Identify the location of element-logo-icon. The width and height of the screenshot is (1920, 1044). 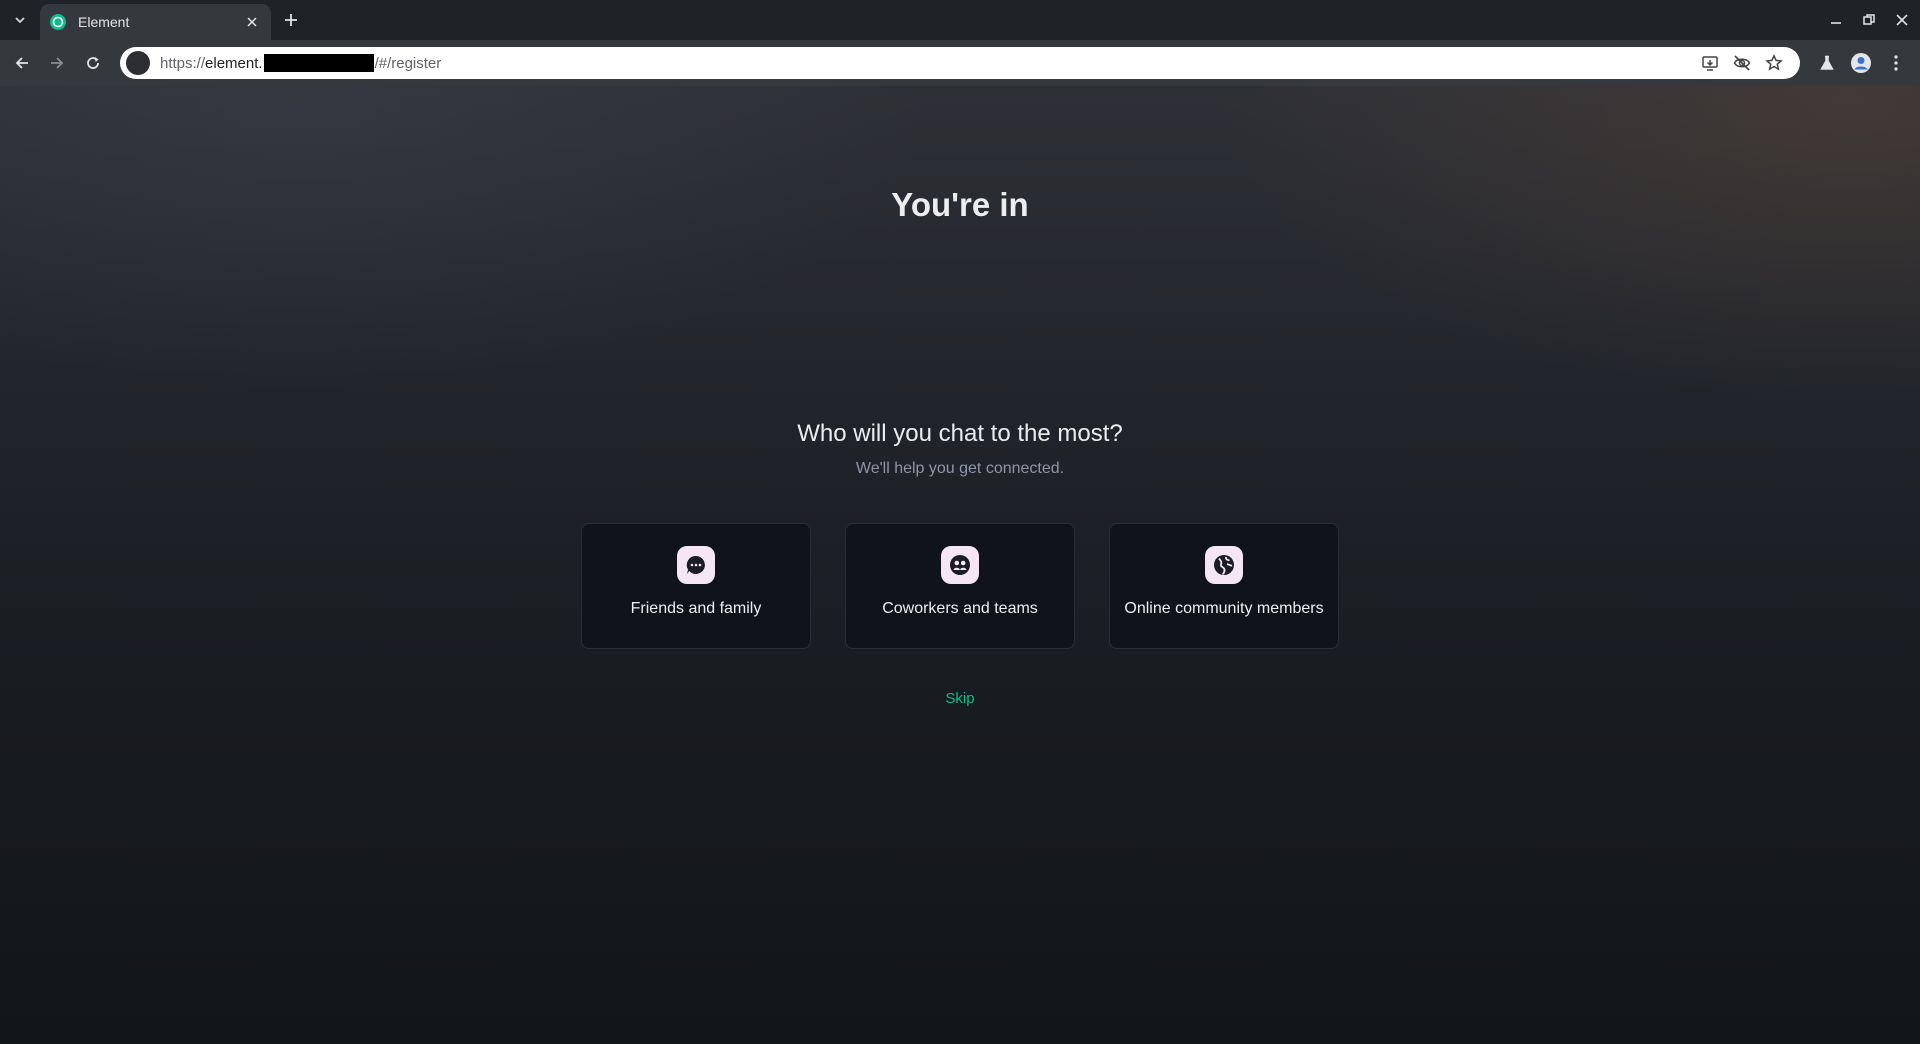
(58, 22).